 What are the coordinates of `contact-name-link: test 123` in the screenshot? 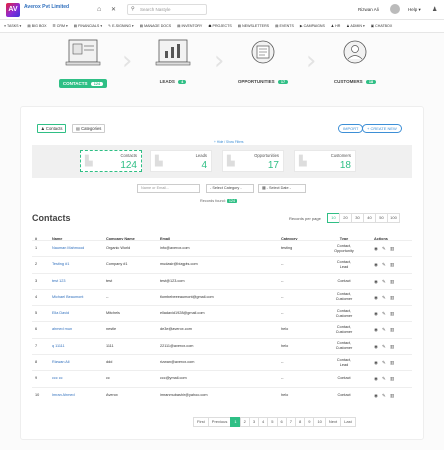 It's located at (59, 281).